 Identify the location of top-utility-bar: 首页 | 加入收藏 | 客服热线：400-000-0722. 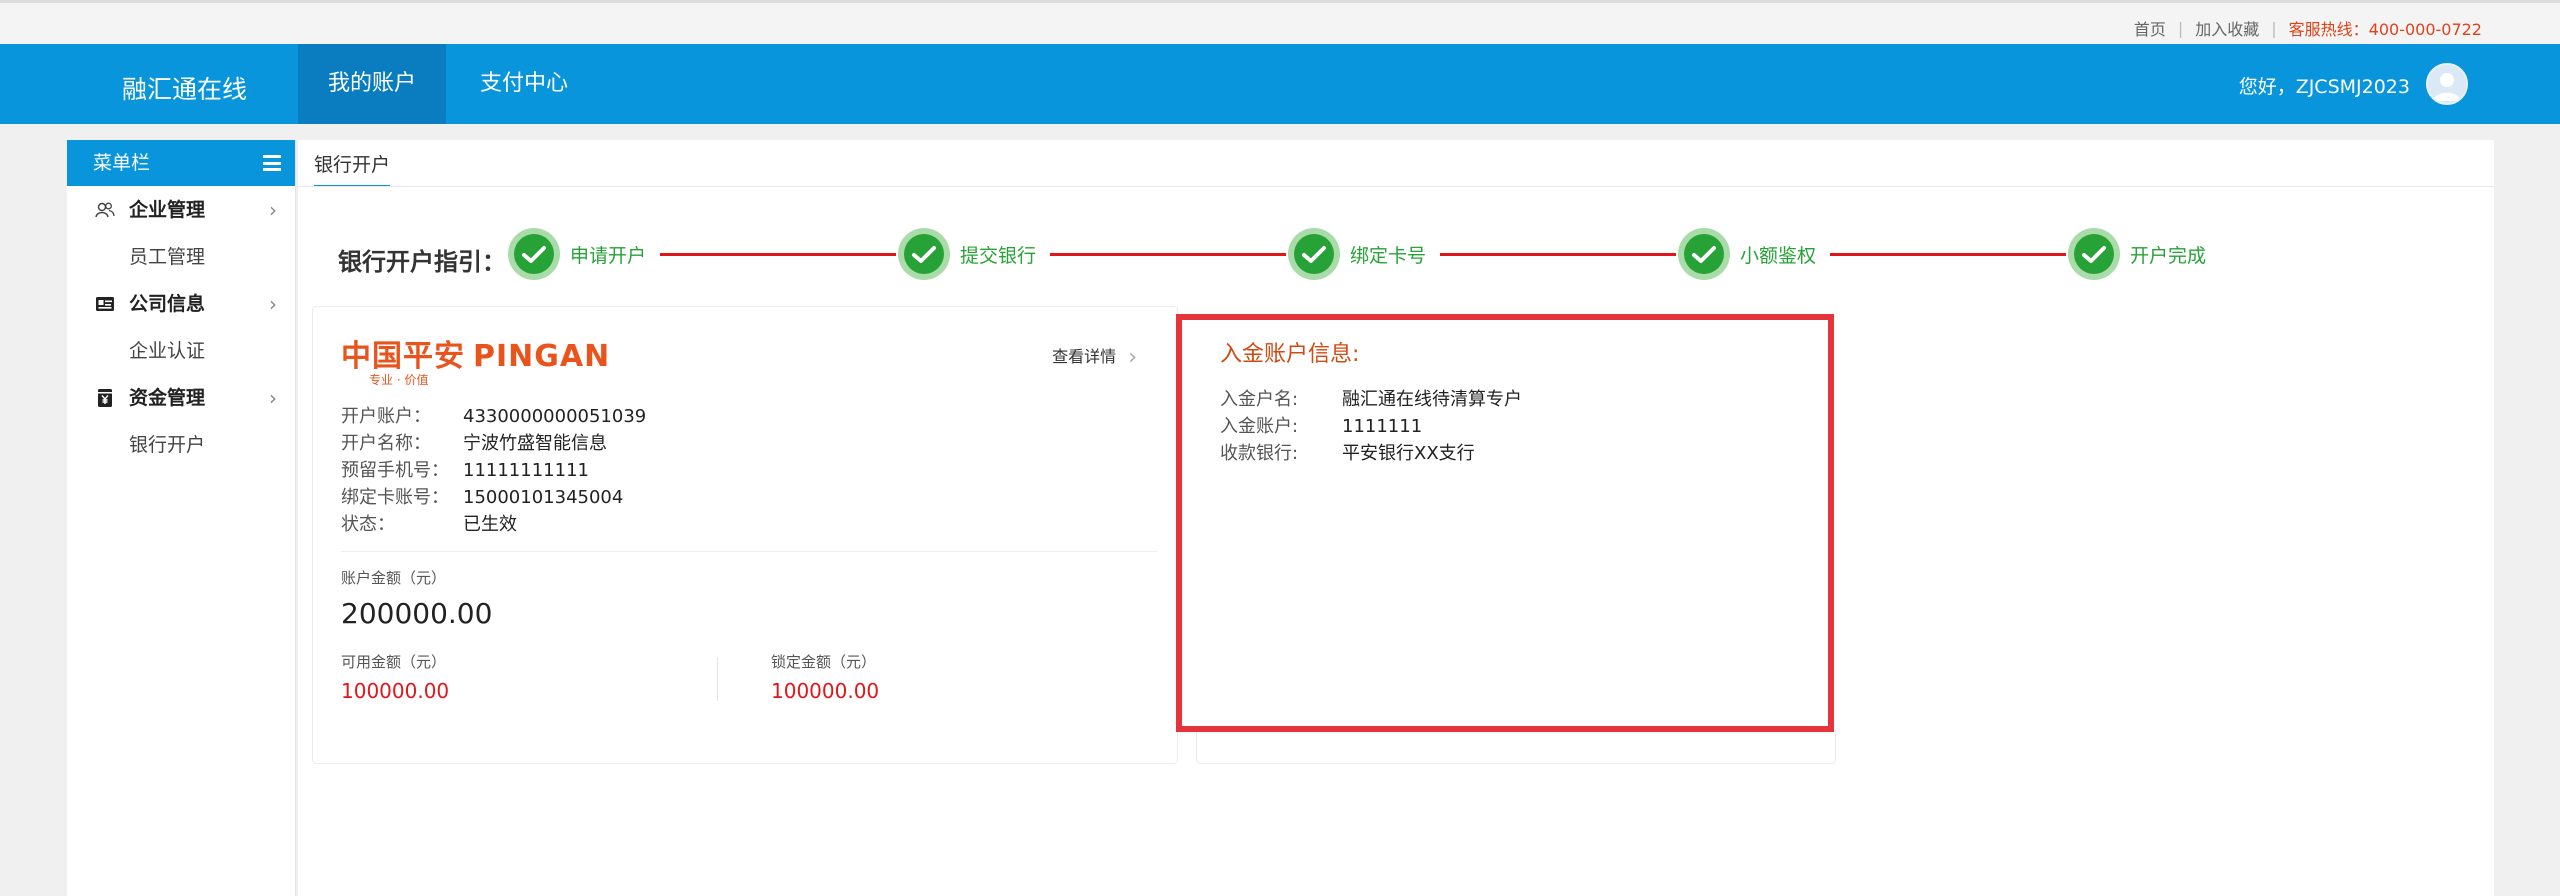
(1280, 22).